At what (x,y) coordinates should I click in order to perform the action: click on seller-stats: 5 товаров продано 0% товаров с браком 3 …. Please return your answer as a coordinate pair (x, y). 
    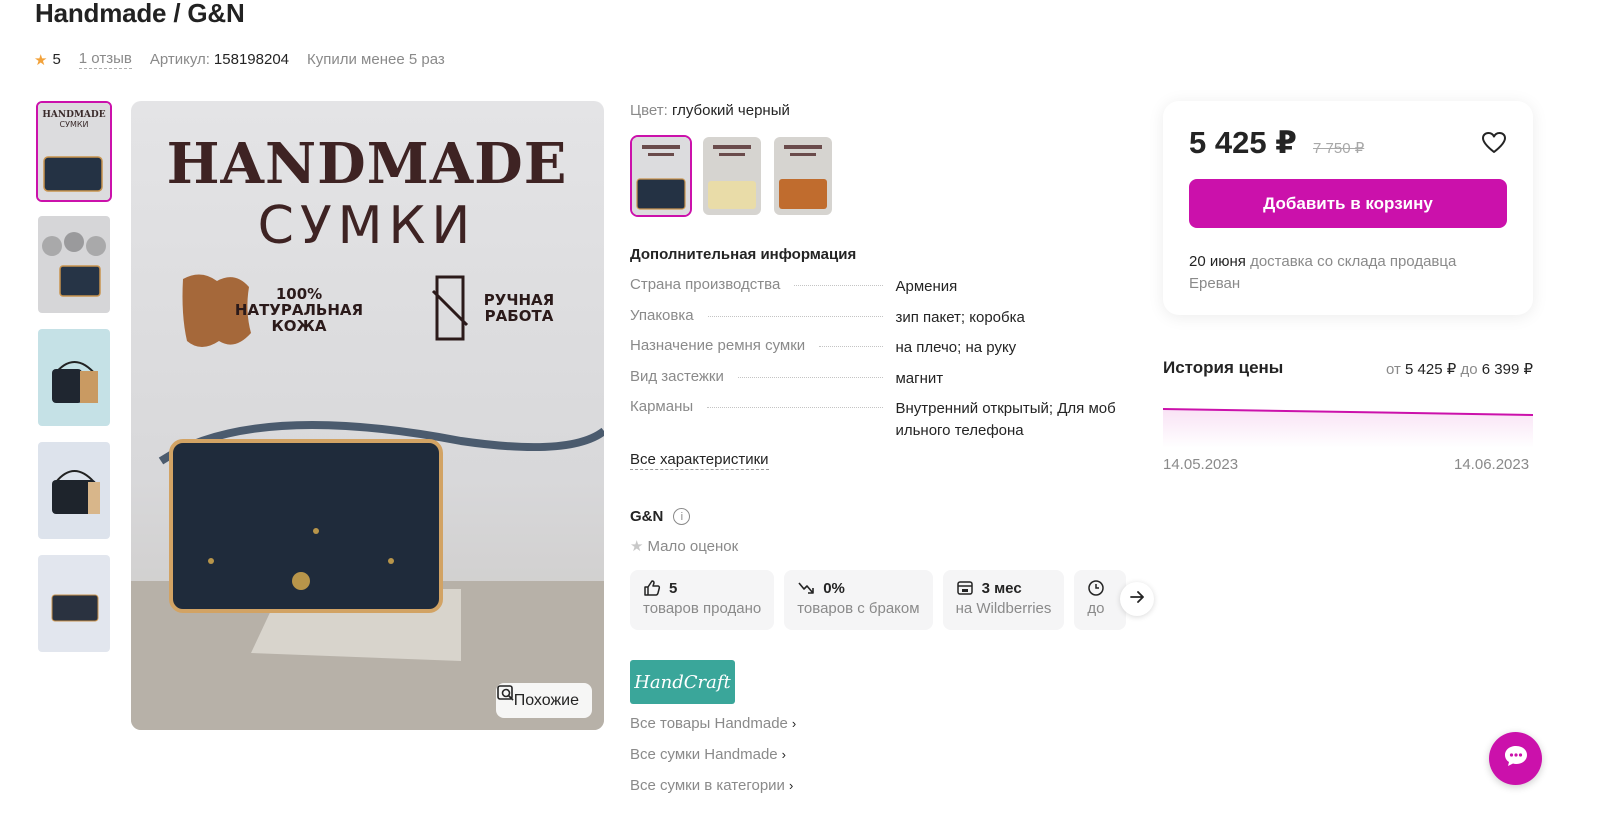
    Looking at the image, I should click on (885, 600).